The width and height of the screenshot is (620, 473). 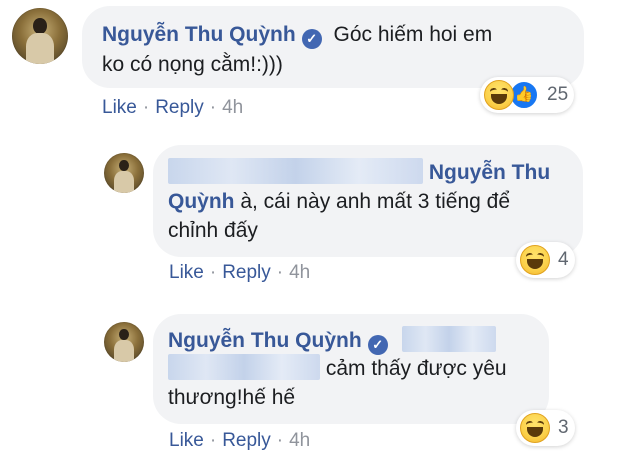 What do you see at coordinates (489, 172) in the screenshot?
I see `mention-link: Nguyễn Thu` at bounding box center [489, 172].